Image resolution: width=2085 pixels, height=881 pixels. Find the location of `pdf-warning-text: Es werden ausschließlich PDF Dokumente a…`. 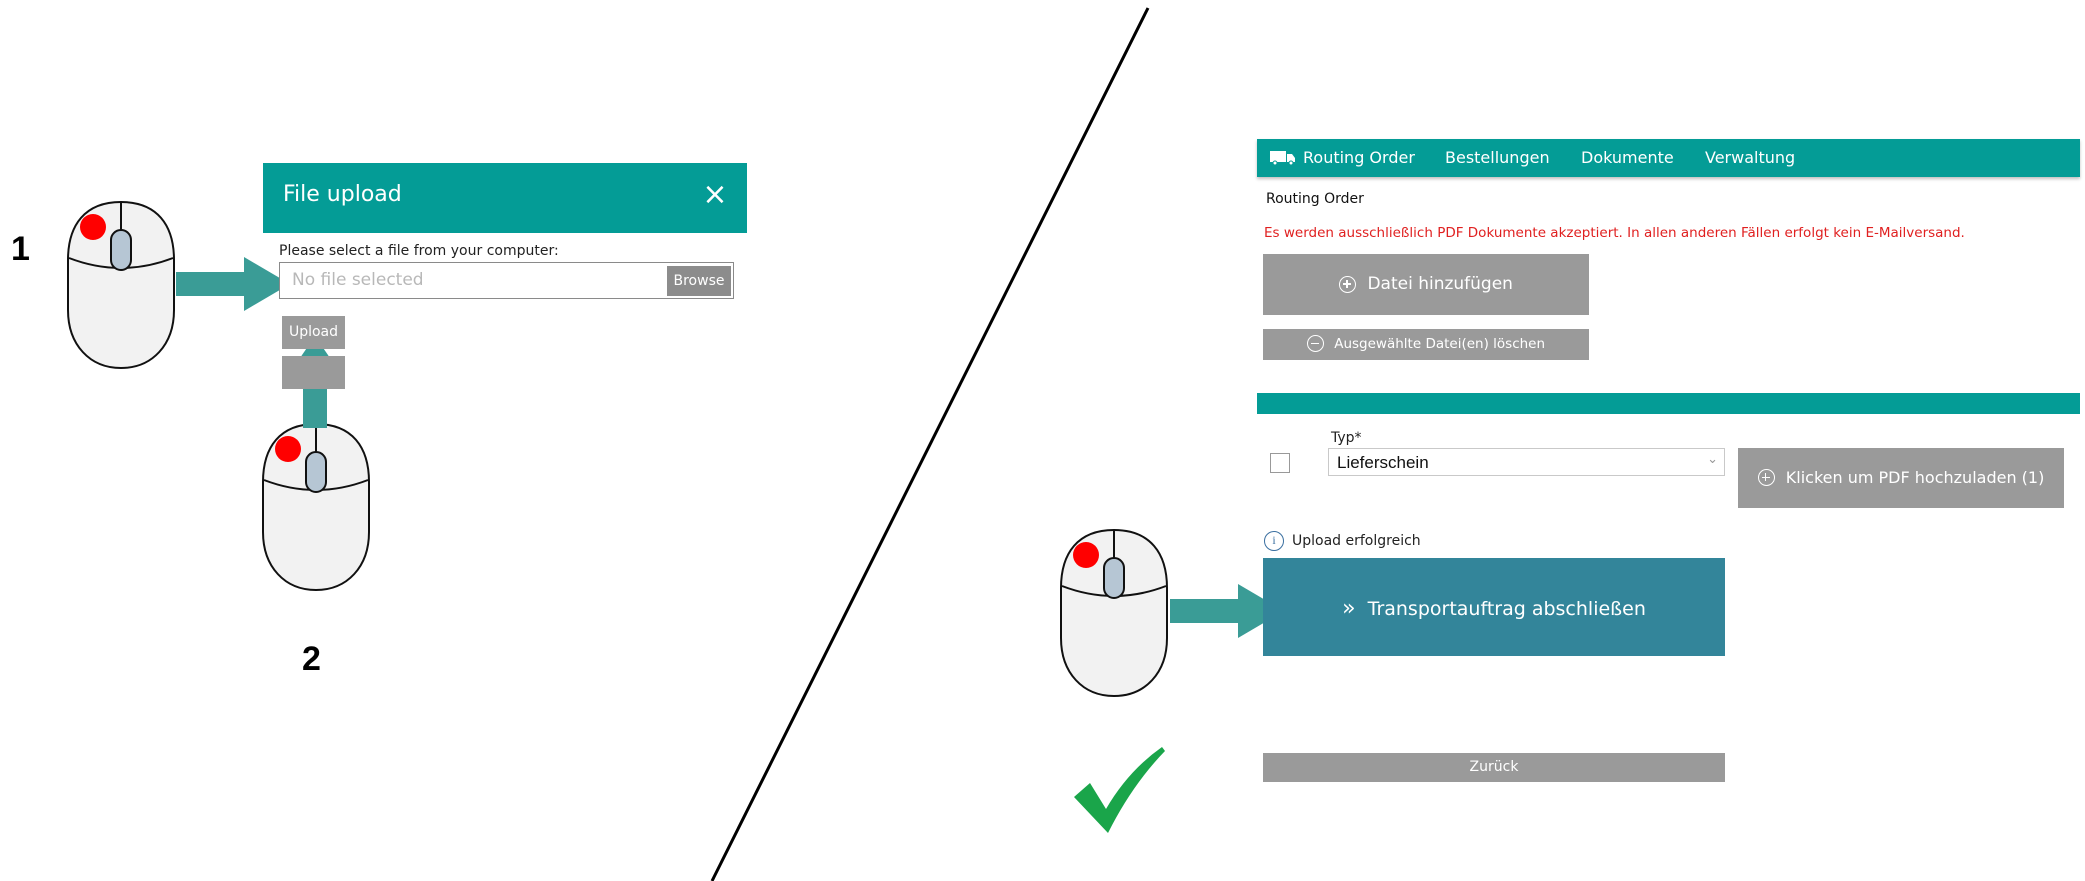

pdf-warning-text: Es werden ausschließlich PDF Dokumente a… is located at coordinates (1614, 233).